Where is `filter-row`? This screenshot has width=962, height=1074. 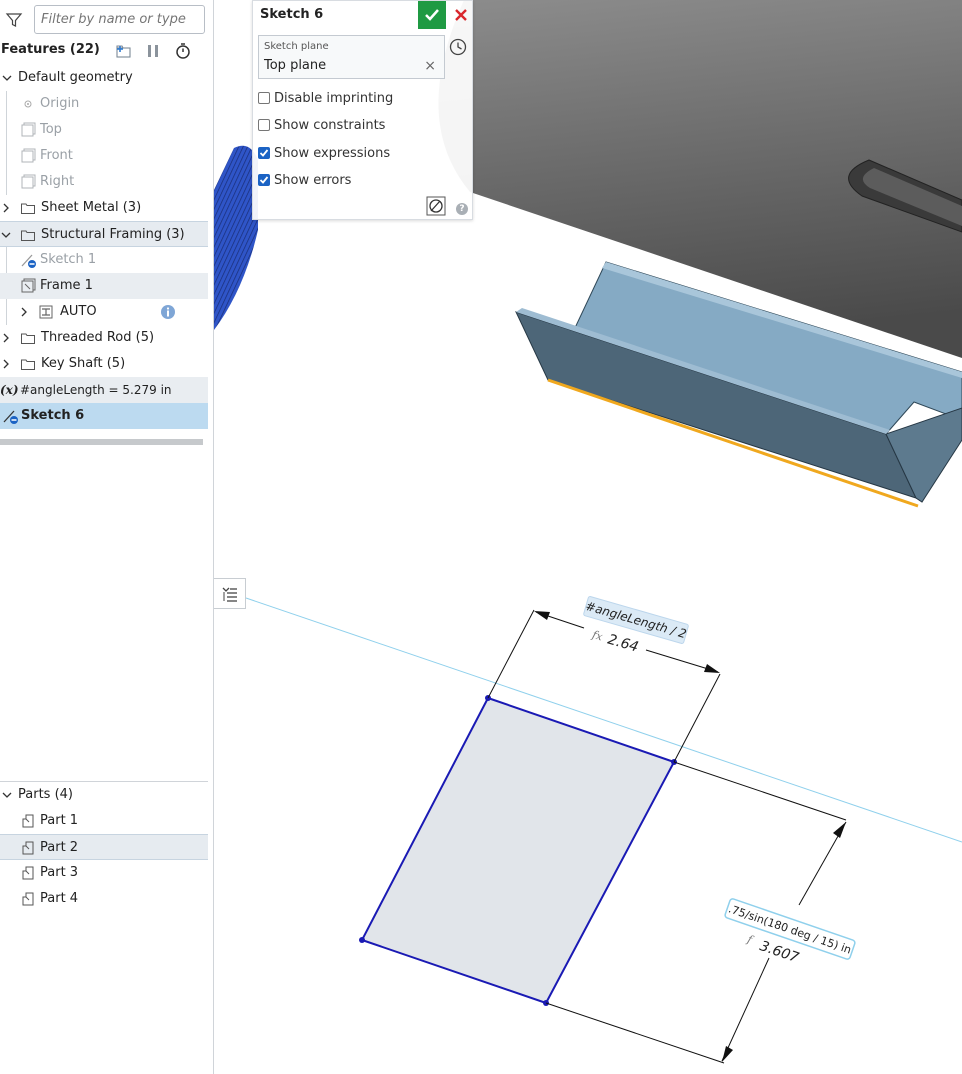 filter-row is located at coordinates (107, 19).